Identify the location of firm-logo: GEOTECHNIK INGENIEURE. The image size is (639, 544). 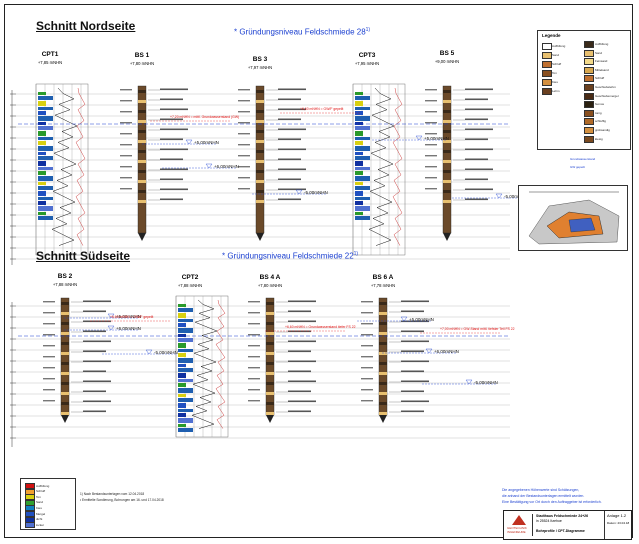
(519, 525).